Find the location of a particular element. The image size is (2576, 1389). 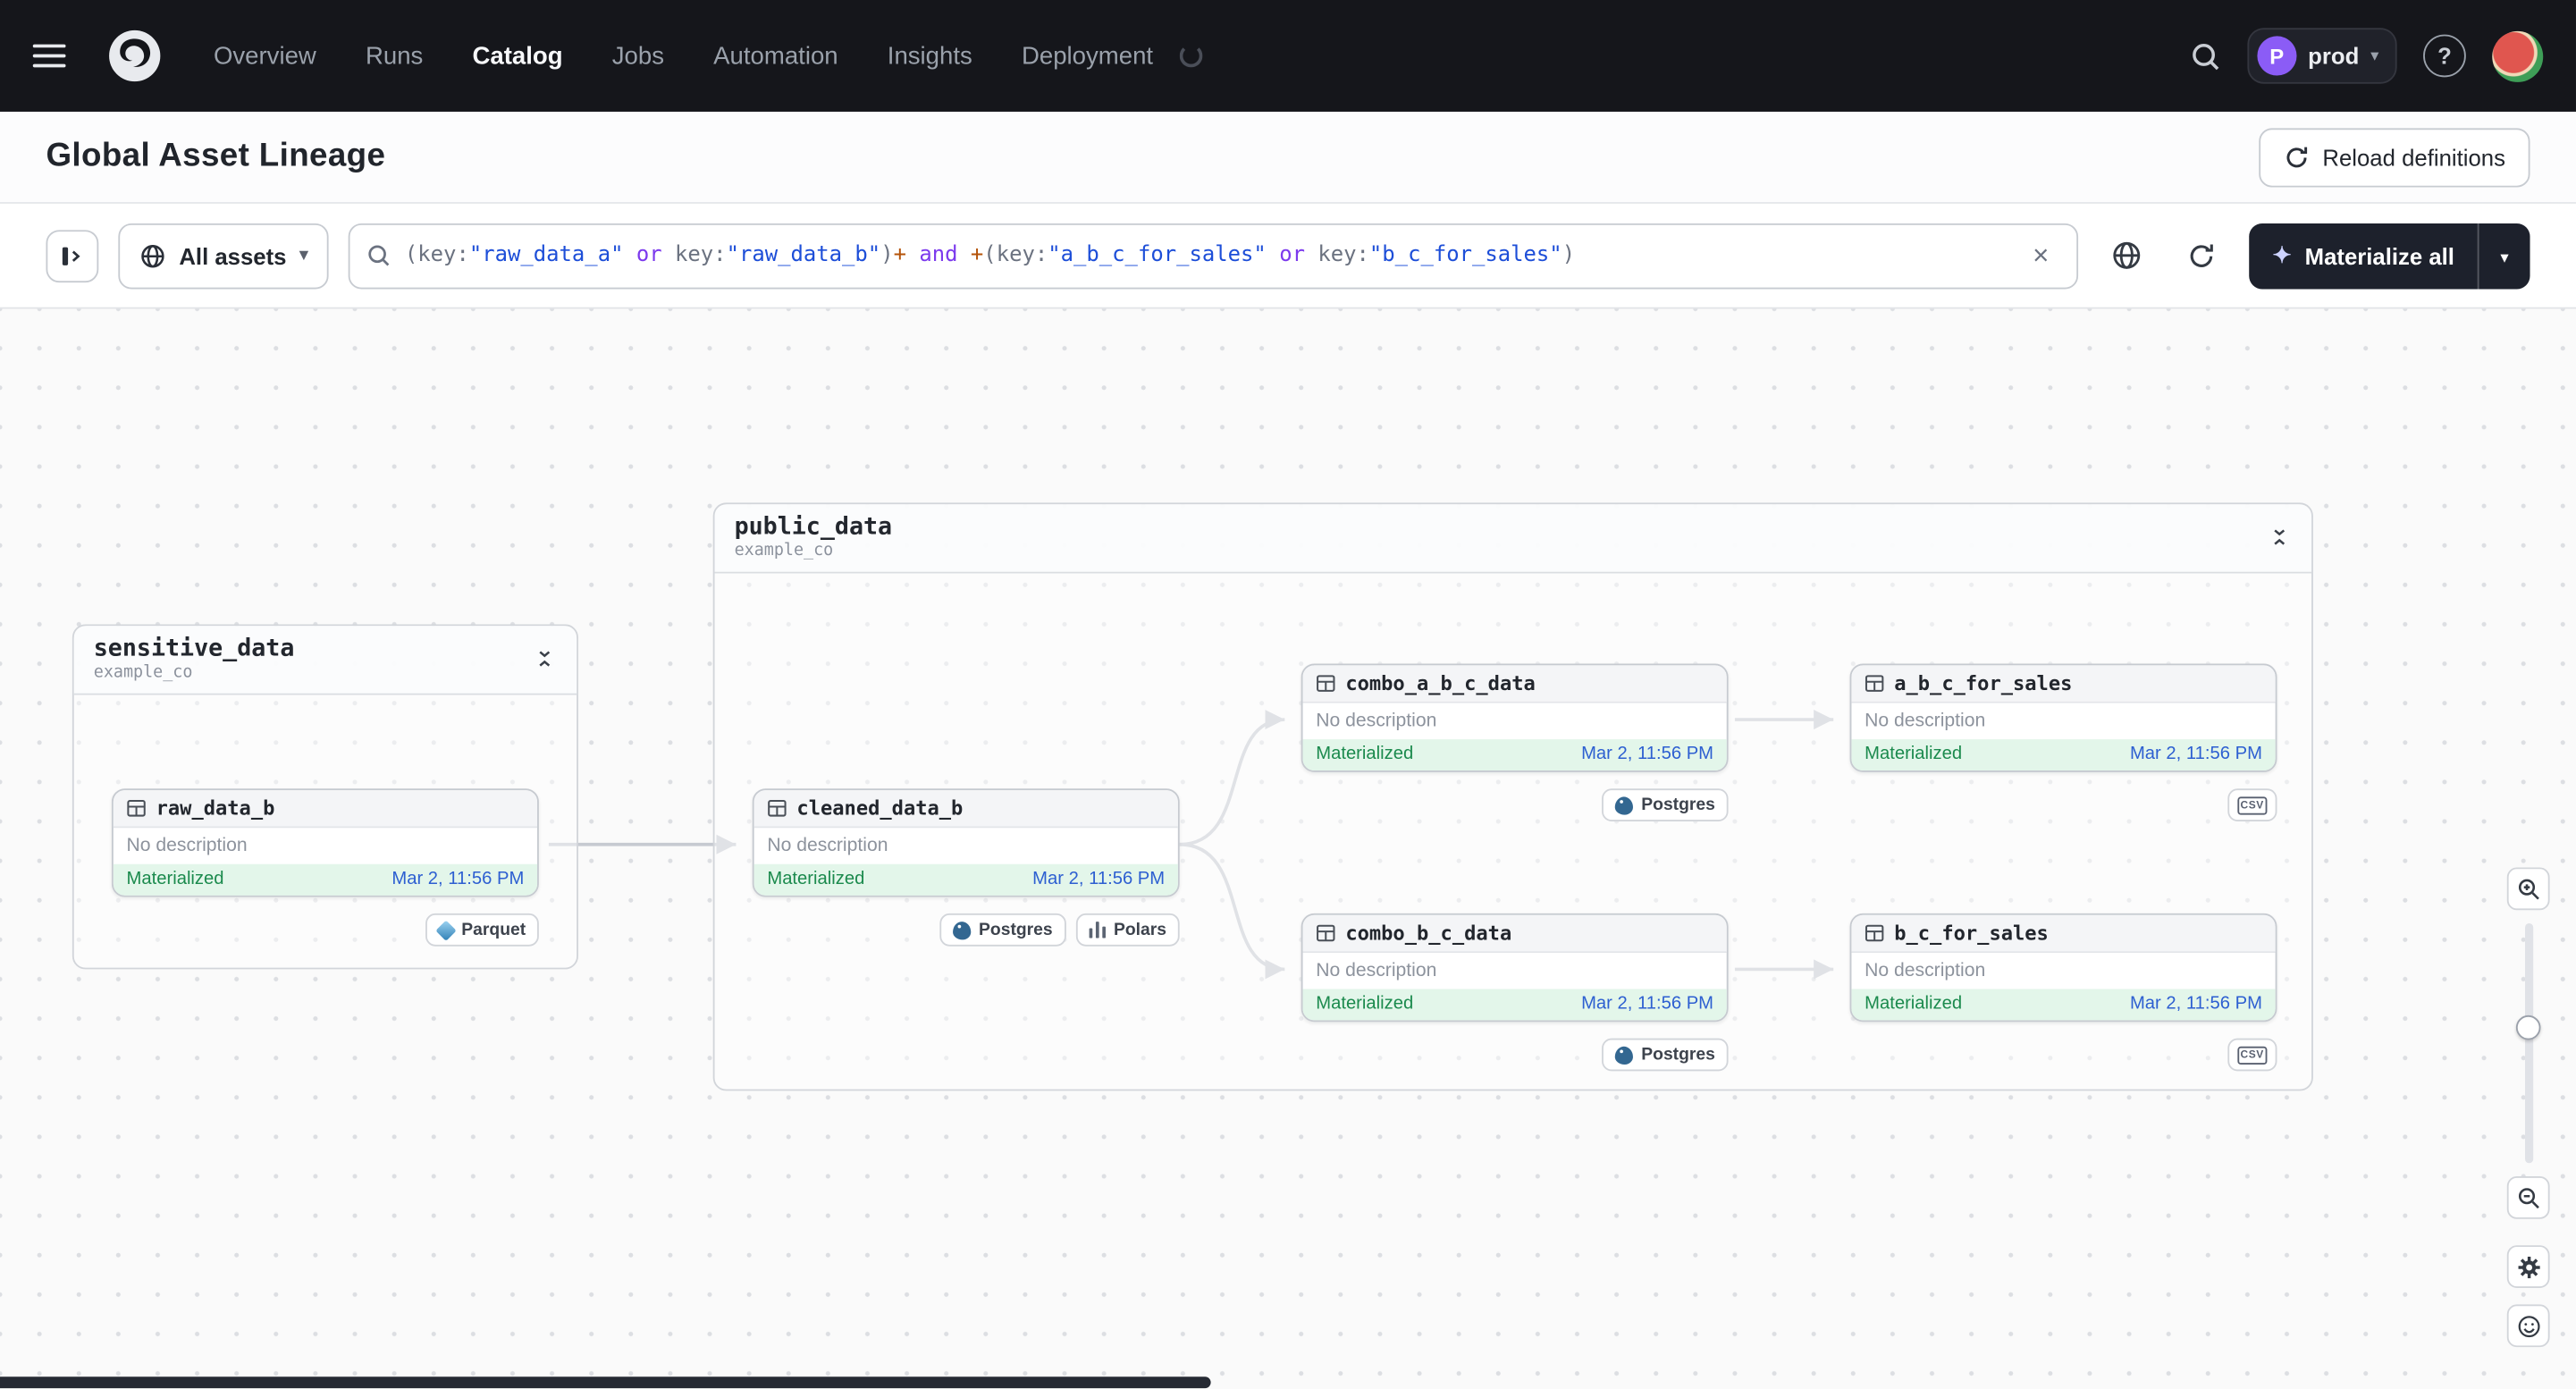

materialize-options-caret-button: ▾ is located at coordinates (2504, 256).